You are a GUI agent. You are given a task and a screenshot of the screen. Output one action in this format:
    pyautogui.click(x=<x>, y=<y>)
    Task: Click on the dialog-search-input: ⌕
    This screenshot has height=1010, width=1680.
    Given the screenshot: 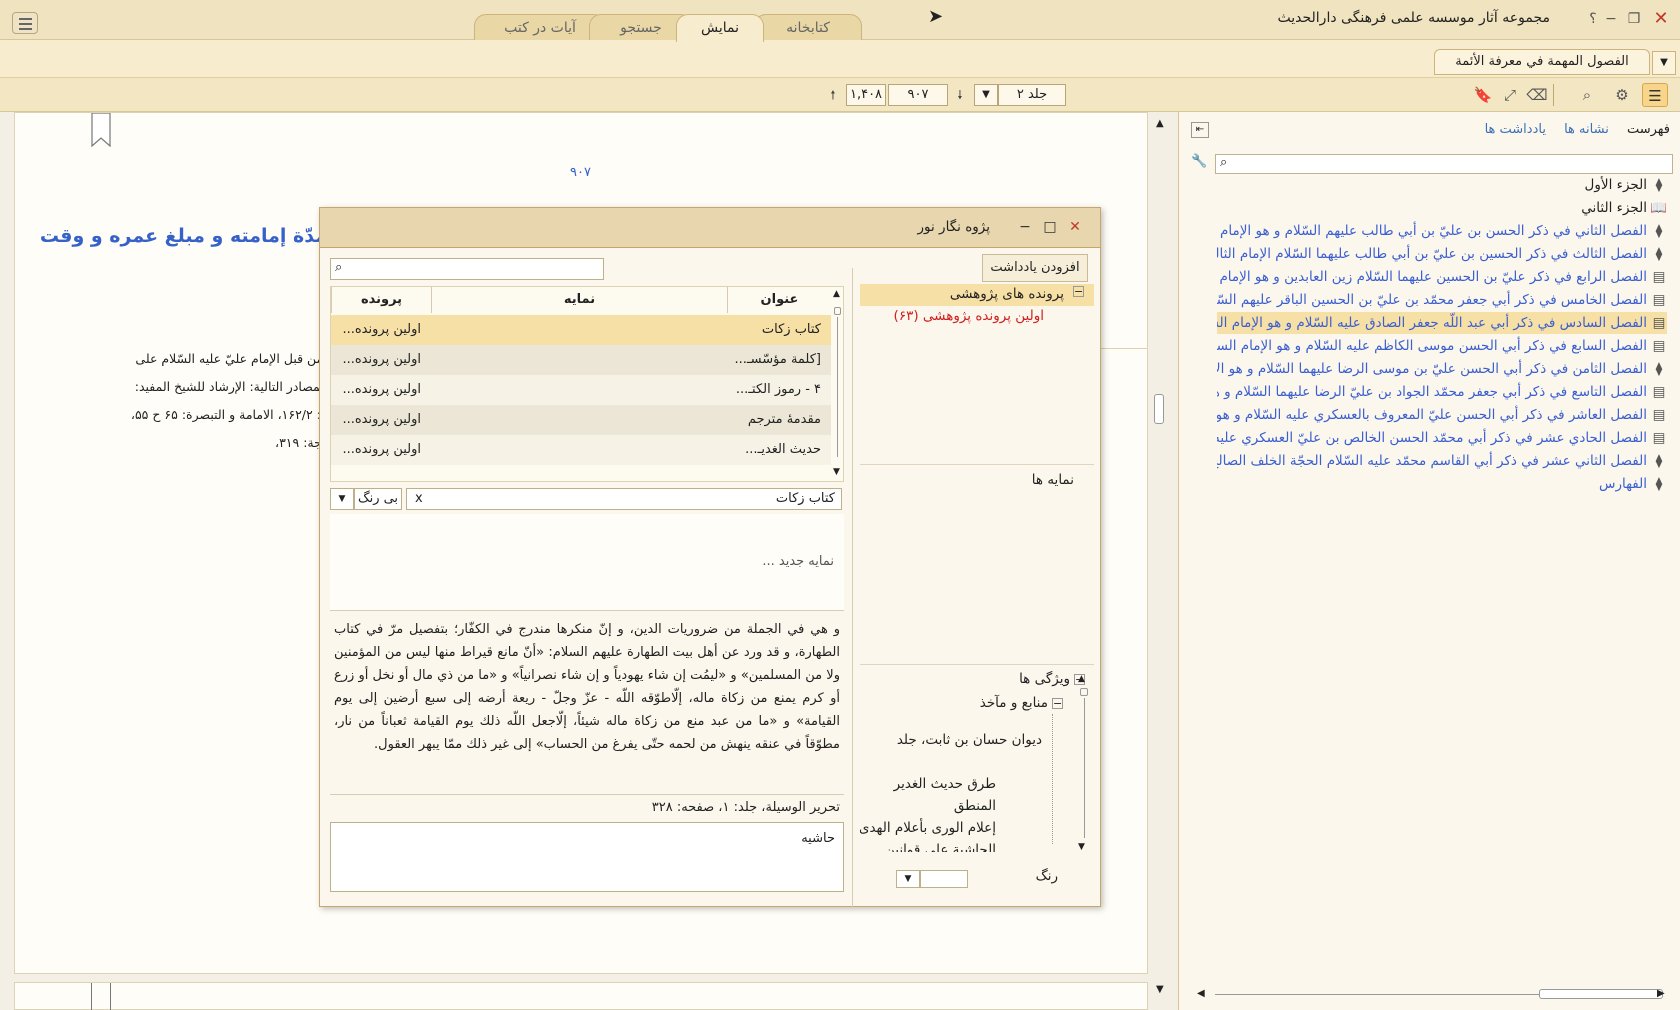 What is the action you would take?
    pyautogui.click(x=467, y=269)
    